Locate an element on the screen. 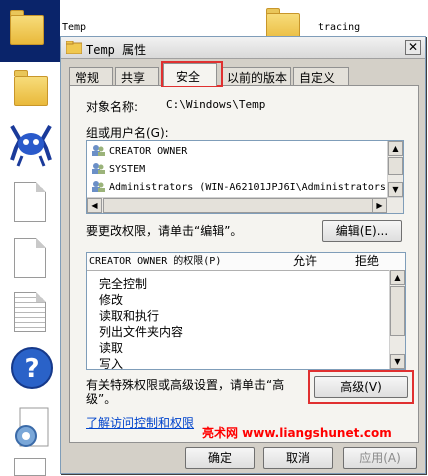 The width and height of the screenshot is (428, 476). groups-horizontal-scrollbar: ◀ ▶ is located at coordinates (245, 205).